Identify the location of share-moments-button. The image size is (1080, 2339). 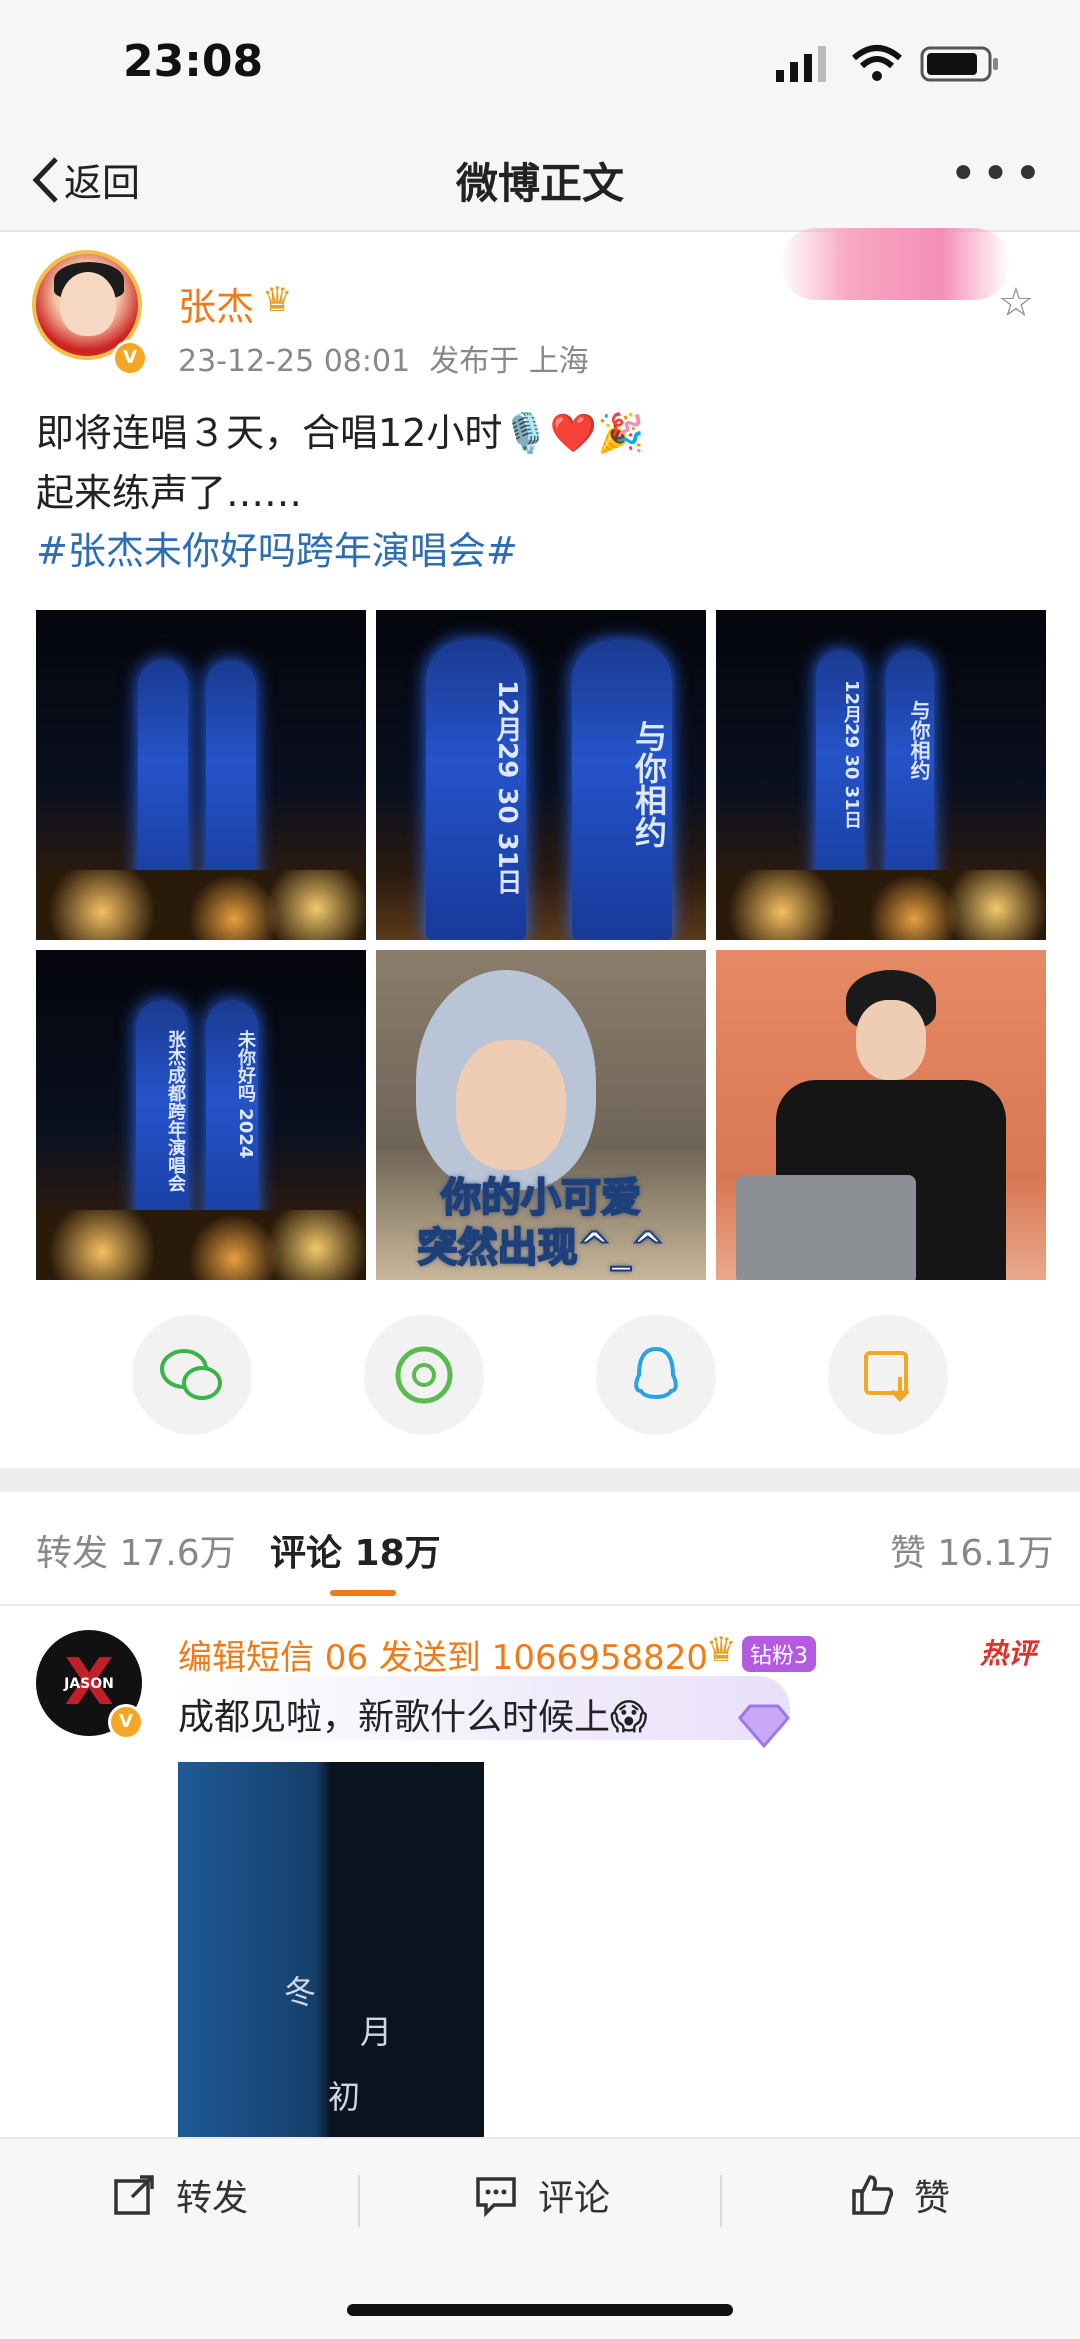
(424, 1375).